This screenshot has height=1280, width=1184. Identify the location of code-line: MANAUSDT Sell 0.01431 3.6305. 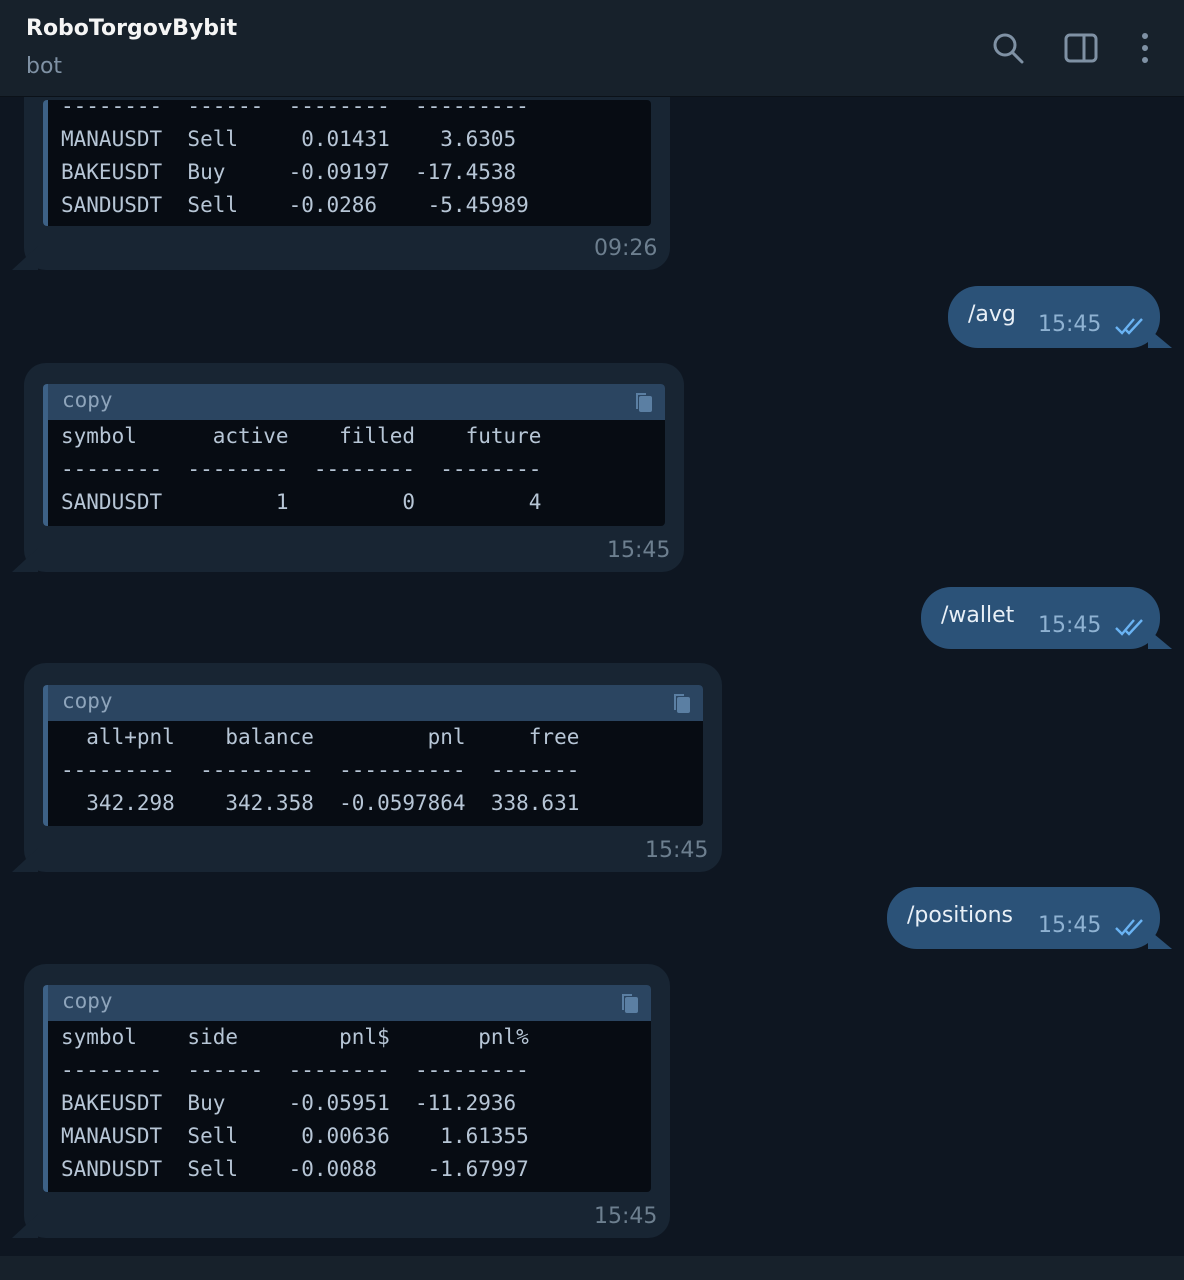
(289, 139).